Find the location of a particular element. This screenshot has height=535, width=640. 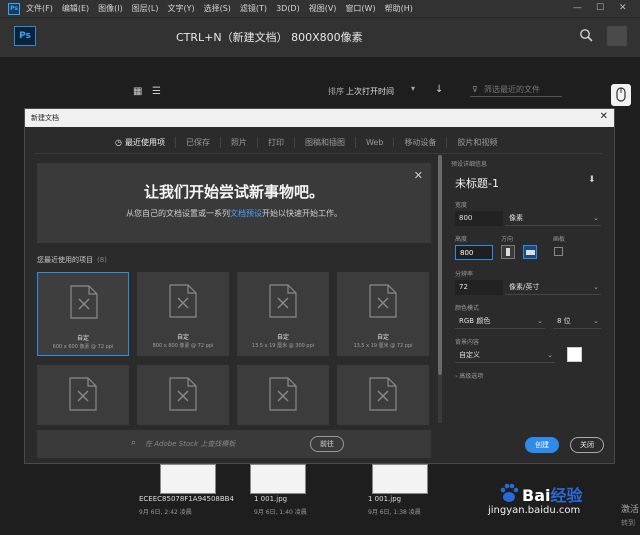

ps-logo: Ps is located at coordinates (25, 36).